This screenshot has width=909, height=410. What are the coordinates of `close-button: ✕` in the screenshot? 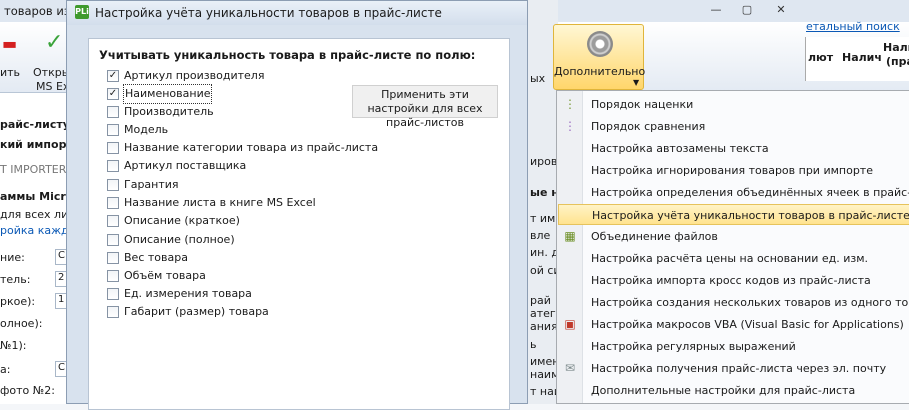 It's located at (781, 10).